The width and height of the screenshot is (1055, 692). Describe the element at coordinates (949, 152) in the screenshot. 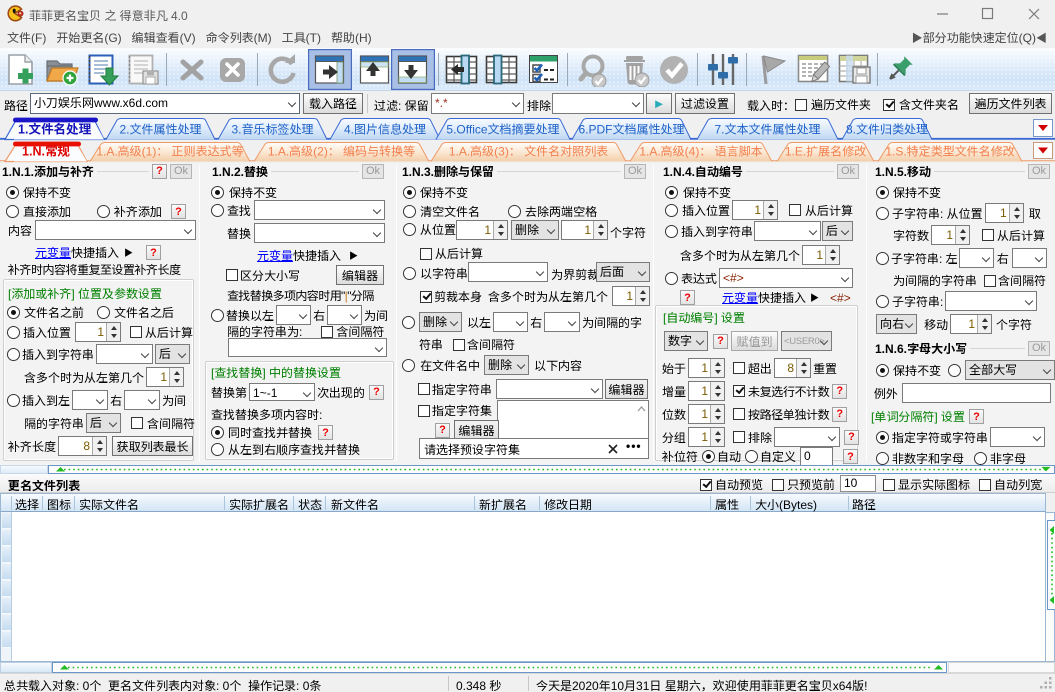

I see `svg-text: 1.S.特定类型文件名修改` at that location.